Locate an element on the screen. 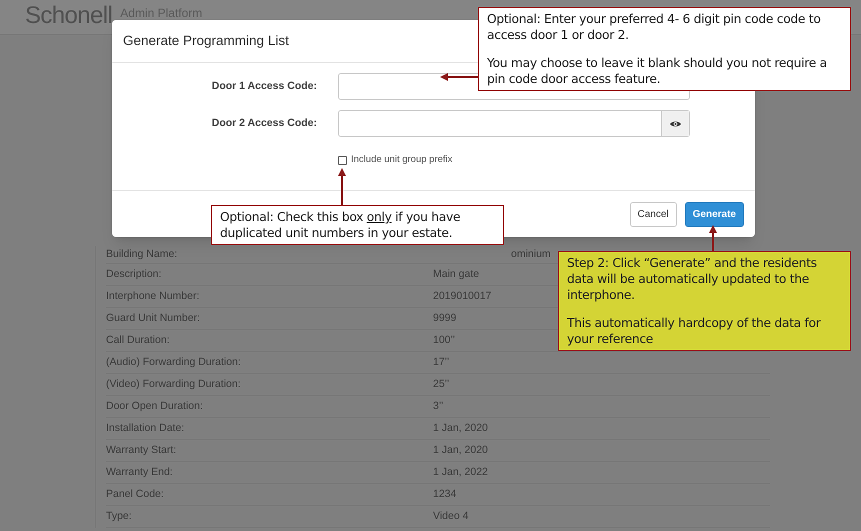 This screenshot has height=531, width=861. detail-value: 25’’ is located at coordinates (441, 384).